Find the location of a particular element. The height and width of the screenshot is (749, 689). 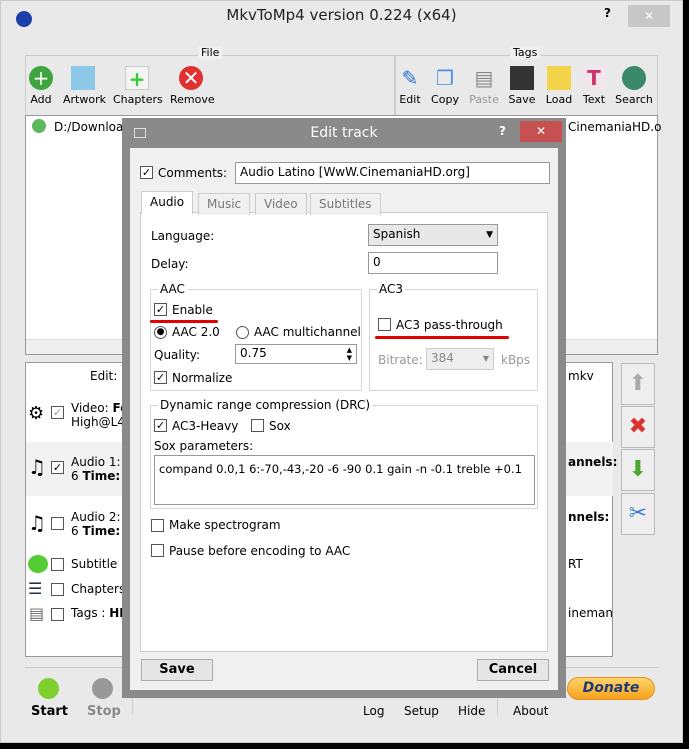

bitrate-select: 384 ▼ is located at coordinates (460, 359).